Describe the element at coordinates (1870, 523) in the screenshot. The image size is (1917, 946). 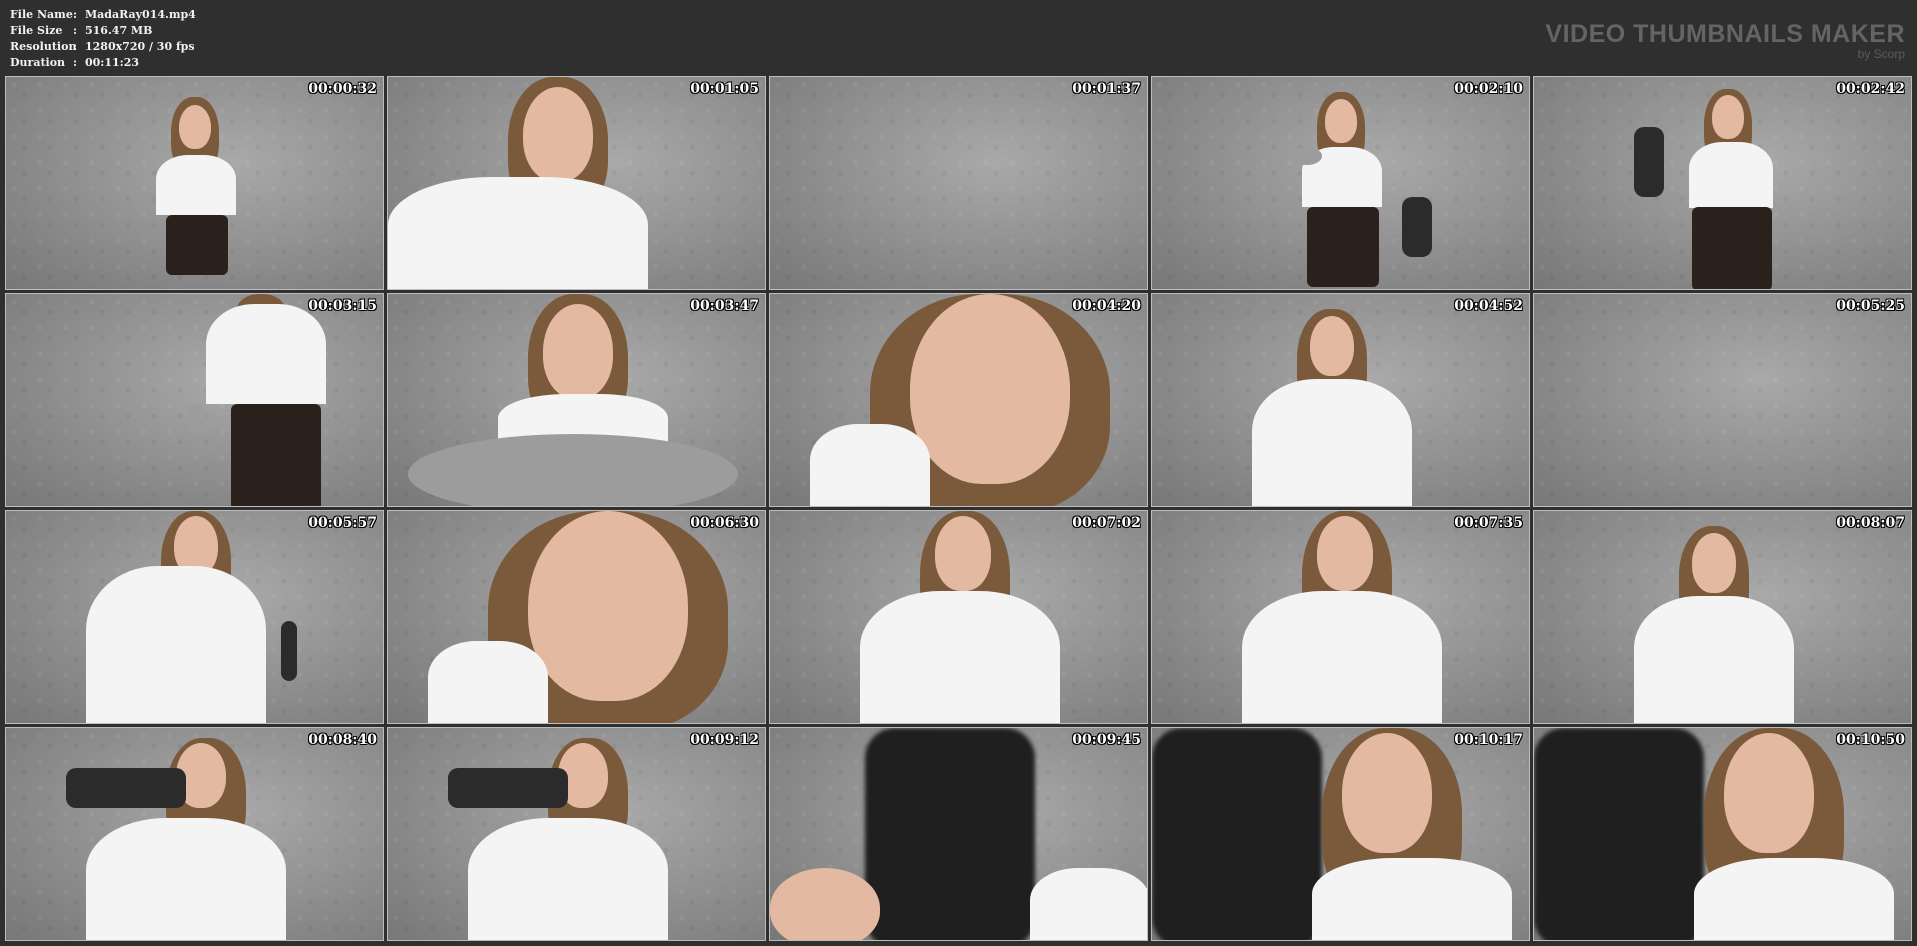
I see `thumbnail-timestamp: 00:08:07` at that location.